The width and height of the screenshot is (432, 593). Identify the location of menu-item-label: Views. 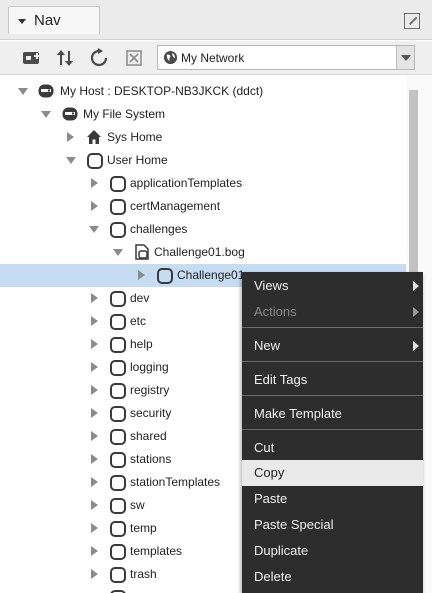
(271, 285).